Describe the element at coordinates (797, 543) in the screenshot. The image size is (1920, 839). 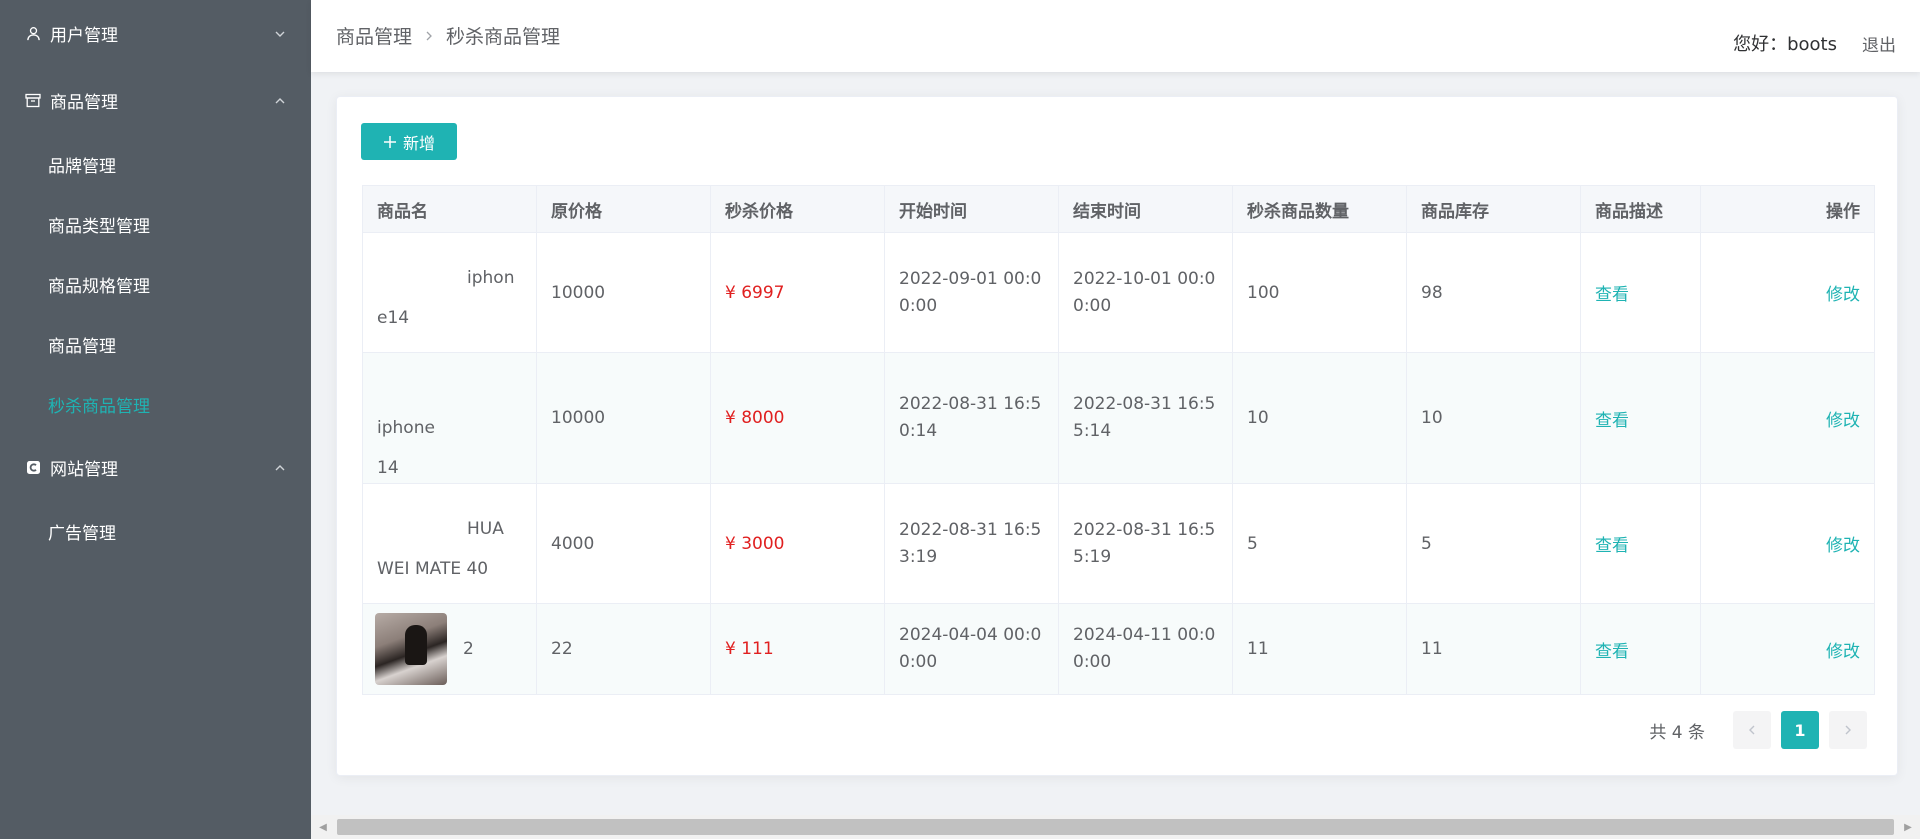
I see `cell-seckill-price: ¥ 3000` at that location.